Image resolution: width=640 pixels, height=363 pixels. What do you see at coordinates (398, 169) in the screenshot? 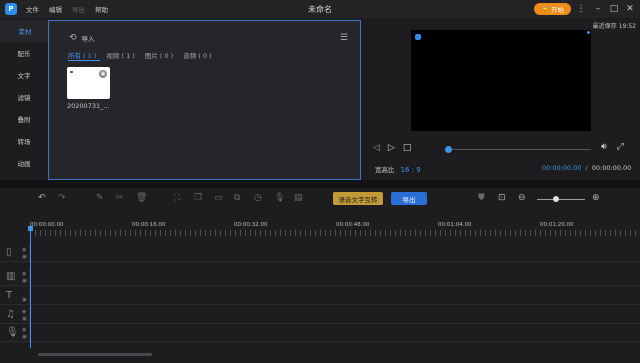
I see `aspect-ratio: 宽高比 16 : 9` at bounding box center [398, 169].